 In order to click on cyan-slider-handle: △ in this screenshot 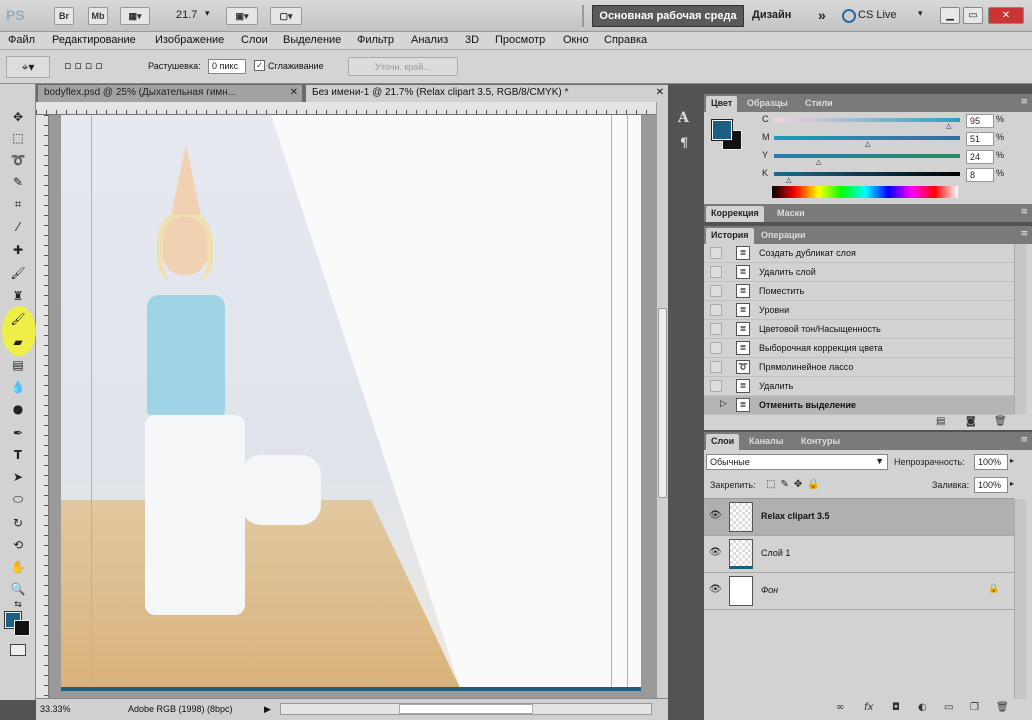, I will do `click(948, 126)`.